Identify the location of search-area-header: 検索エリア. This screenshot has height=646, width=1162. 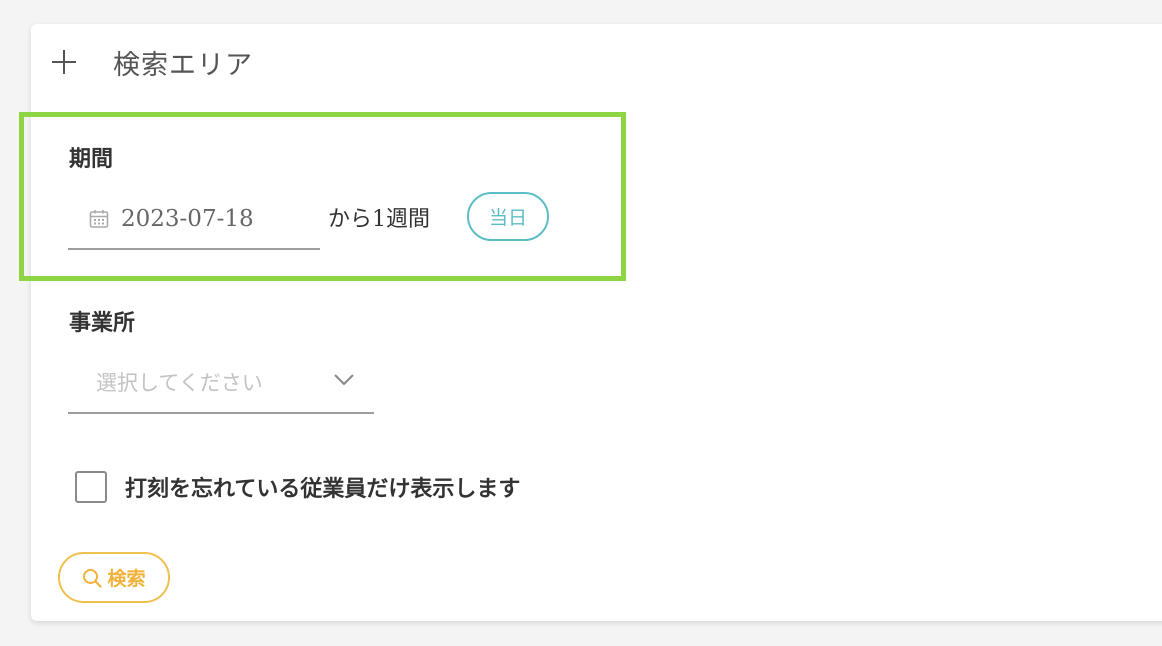
(152, 62).